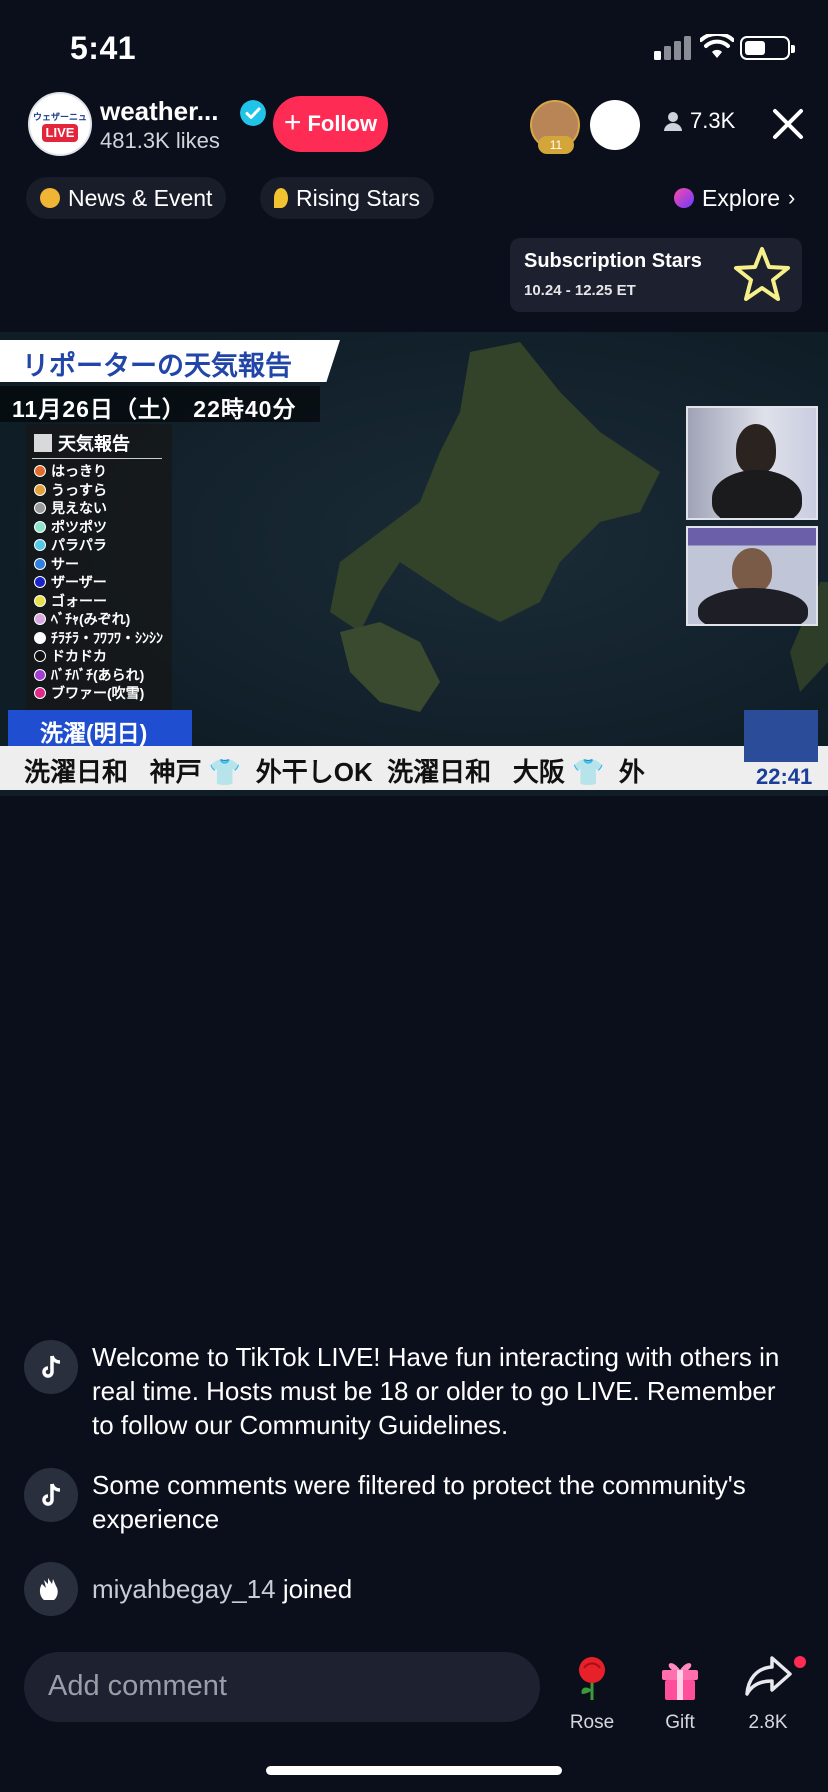 This screenshot has width=828, height=1792. Describe the element at coordinates (98, 674) in the screenshot. I see `legend-label: ﾊﾞﾁﾊﾞﾁ(あられ)` at that location.